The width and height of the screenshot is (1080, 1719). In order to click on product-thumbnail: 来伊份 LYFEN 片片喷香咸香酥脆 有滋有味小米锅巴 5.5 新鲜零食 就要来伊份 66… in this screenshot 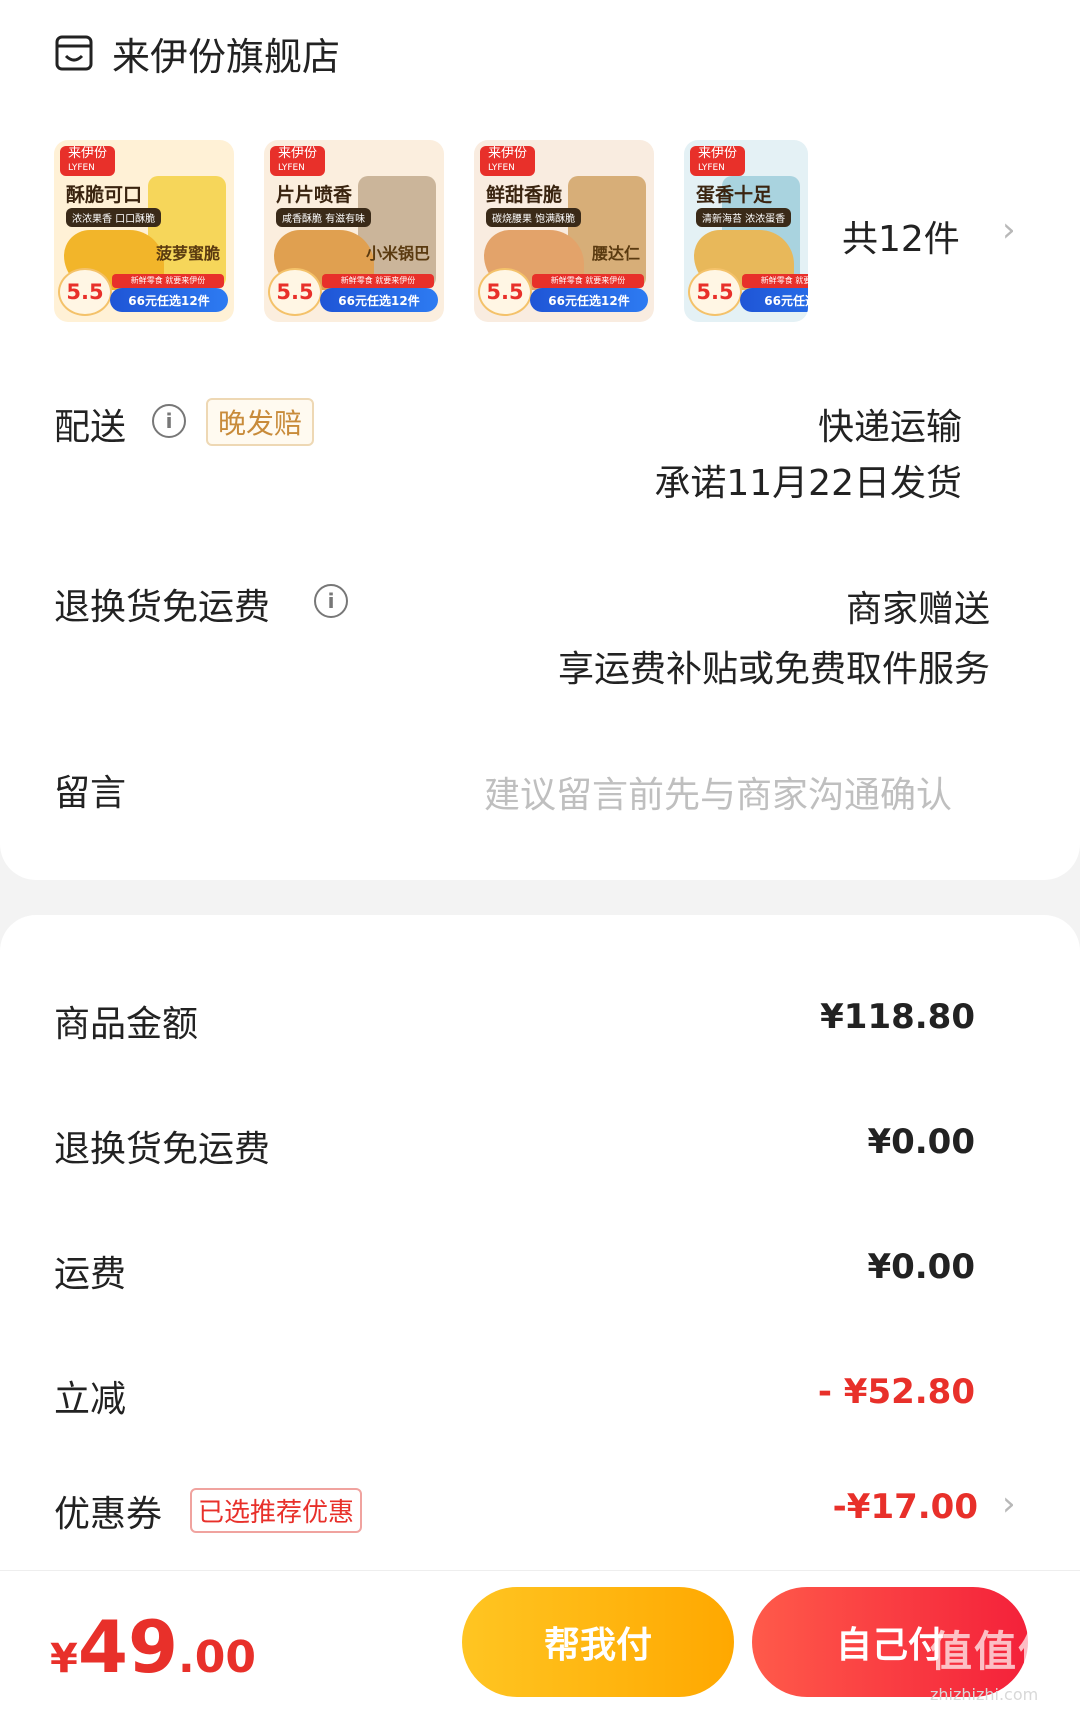, I will do `click(354, 231)`.